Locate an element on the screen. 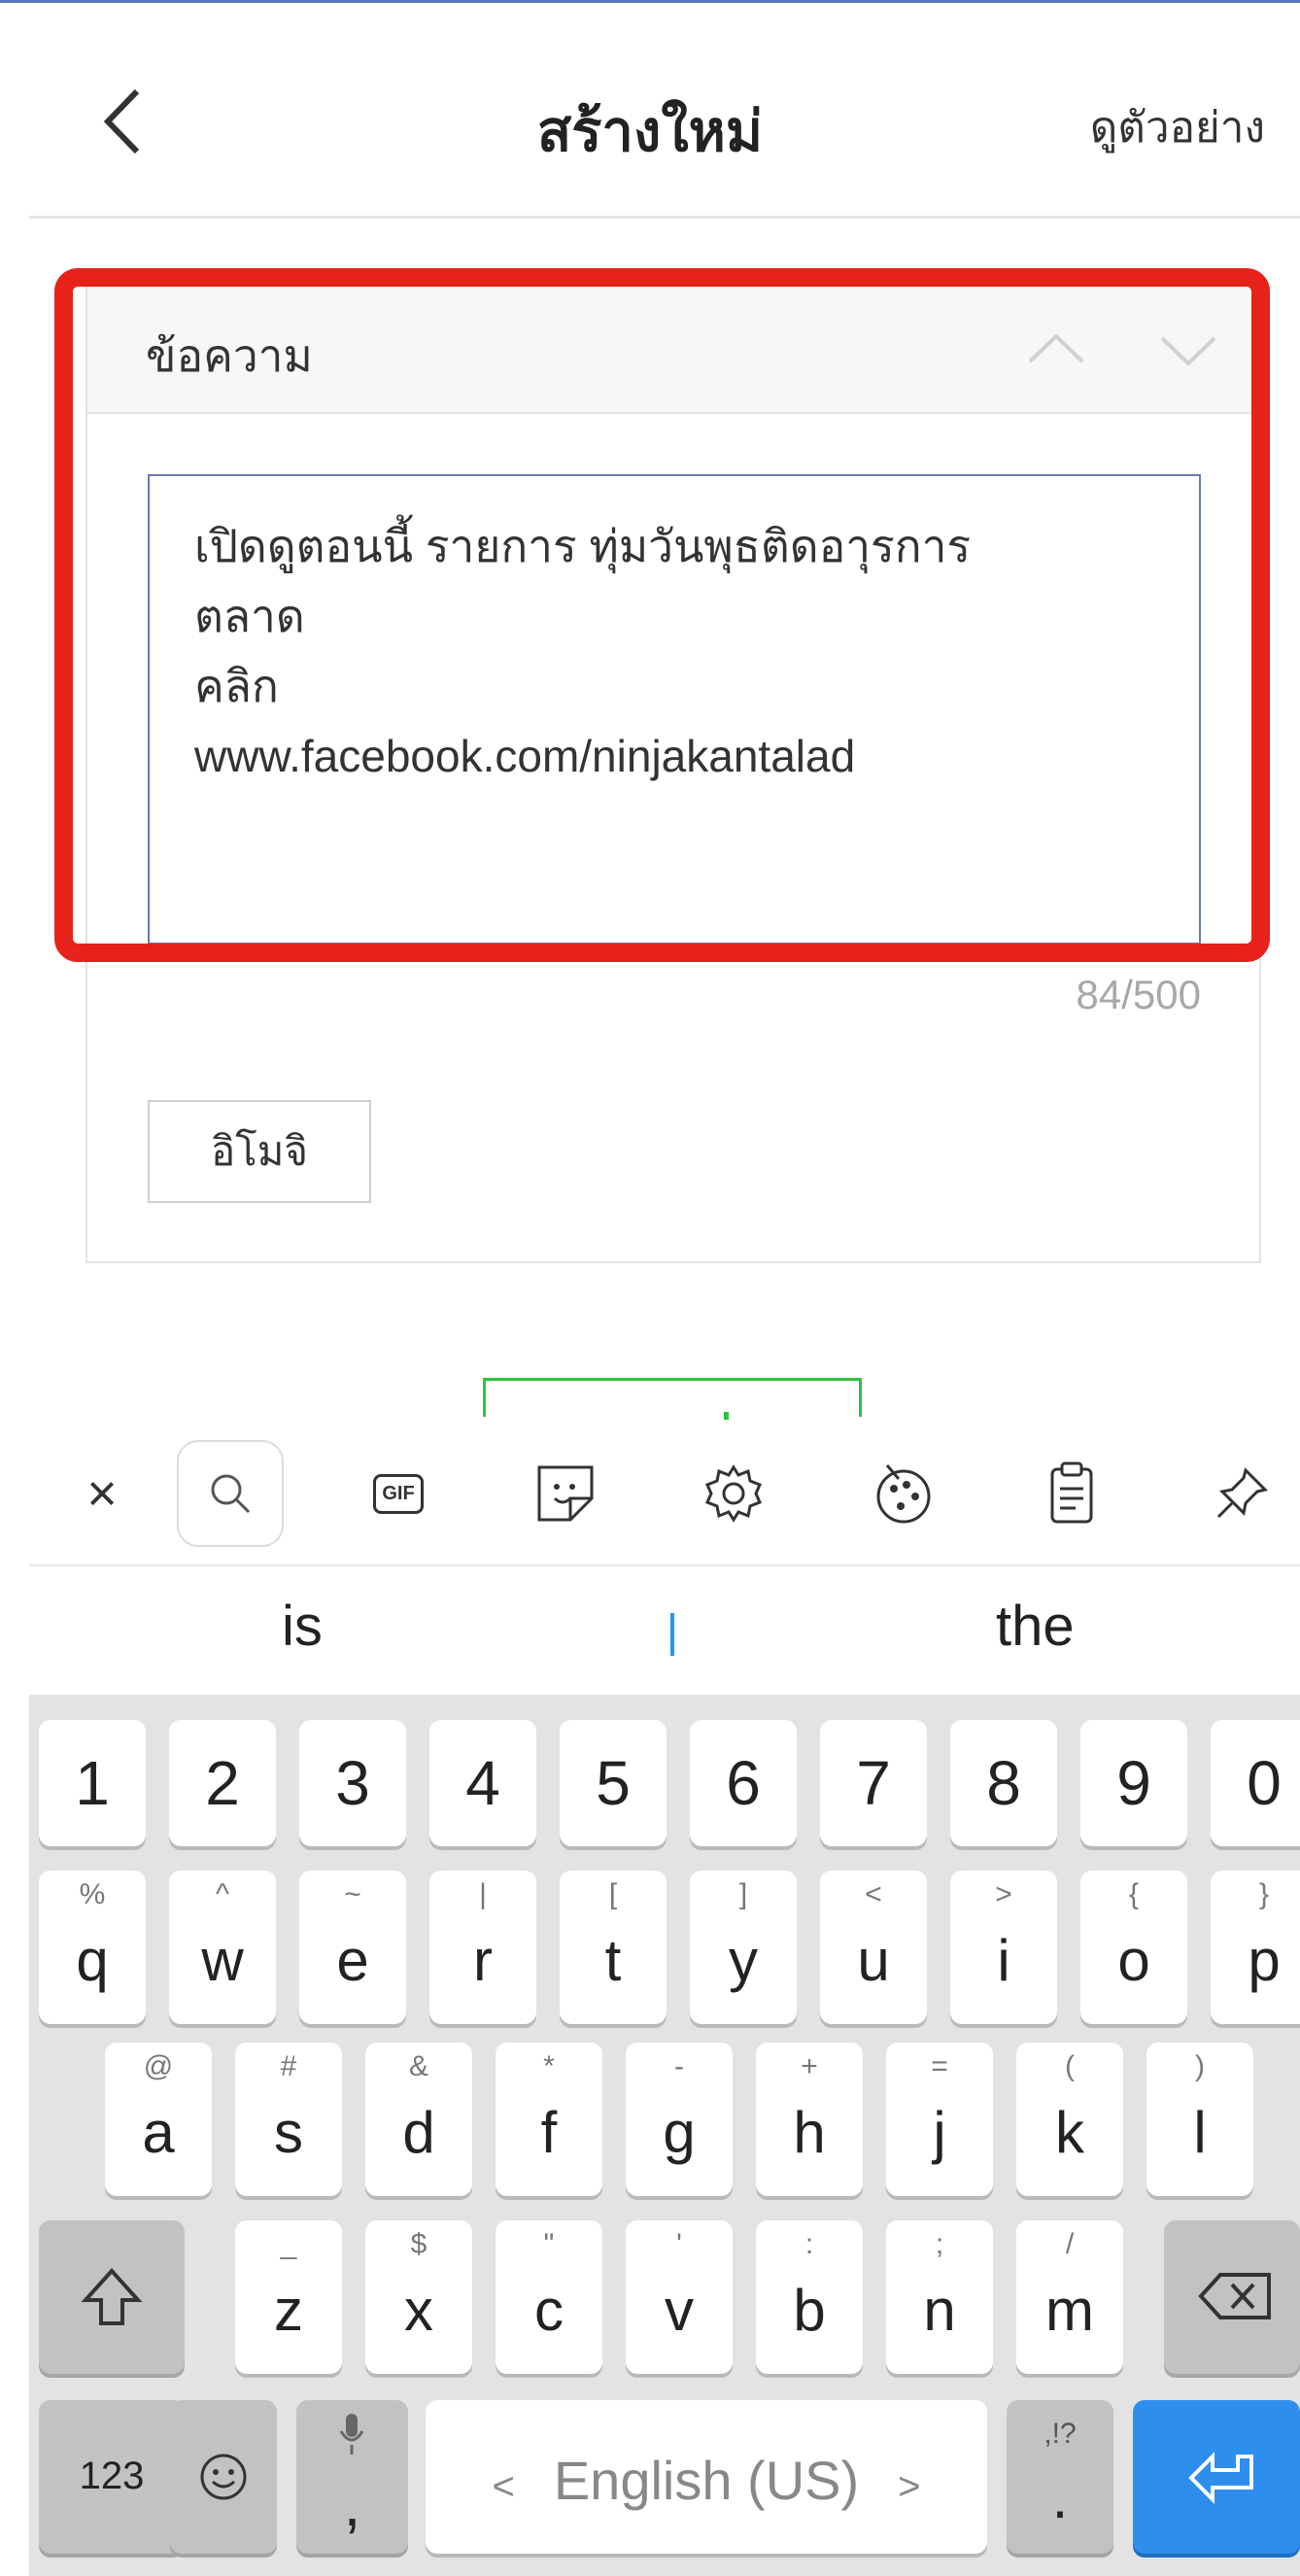 This screenshot has width=1300, height=2576. key-label: u is located at coordinates (873, 1961).